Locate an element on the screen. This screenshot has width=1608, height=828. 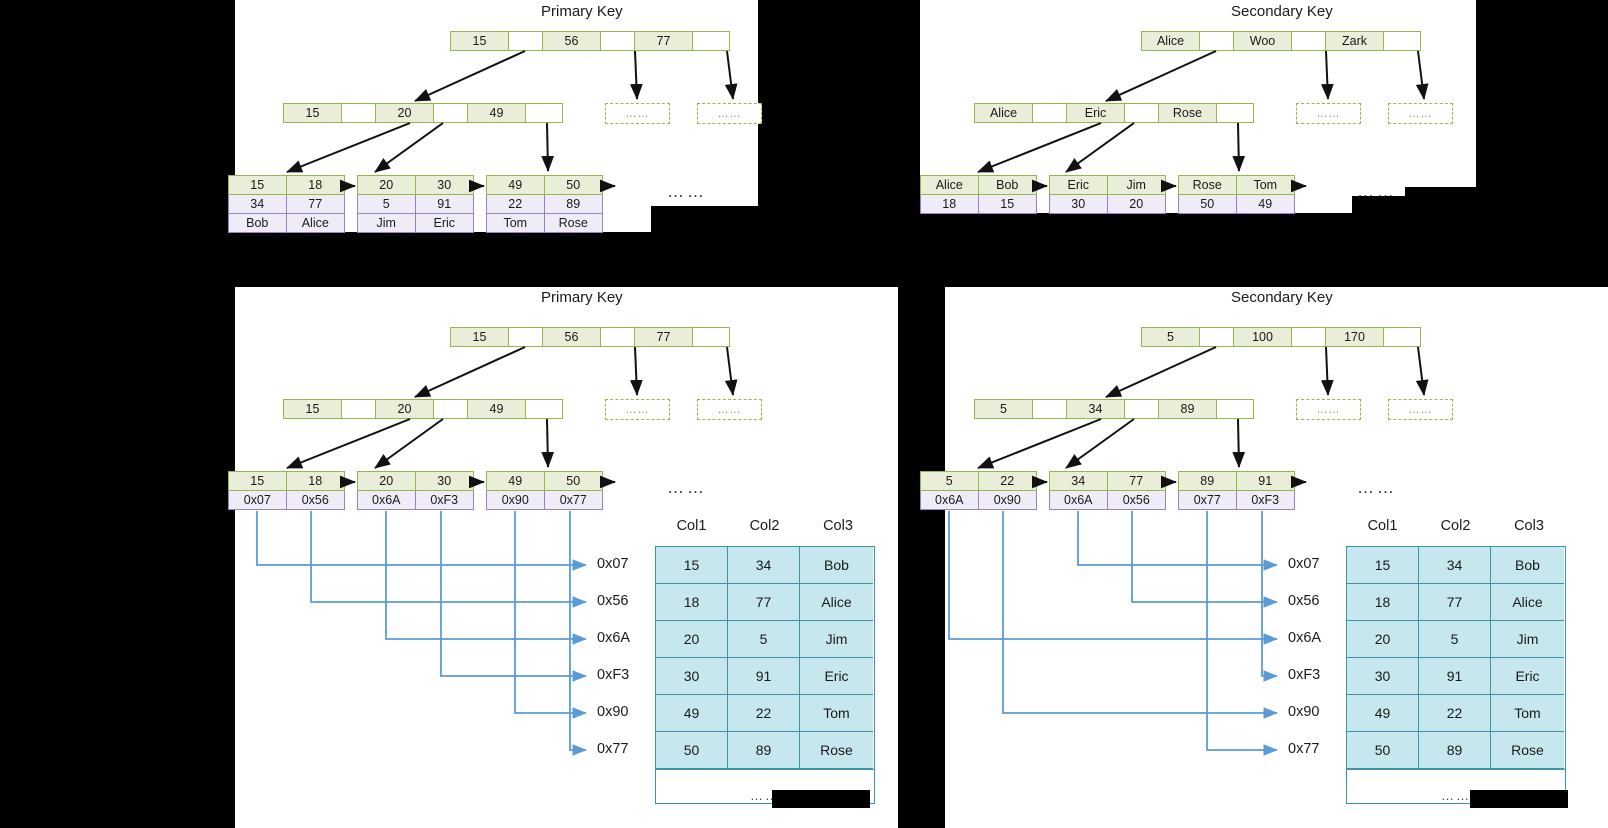
bl-internal-node: 15 20 49 is located at coordinates (423, 409).